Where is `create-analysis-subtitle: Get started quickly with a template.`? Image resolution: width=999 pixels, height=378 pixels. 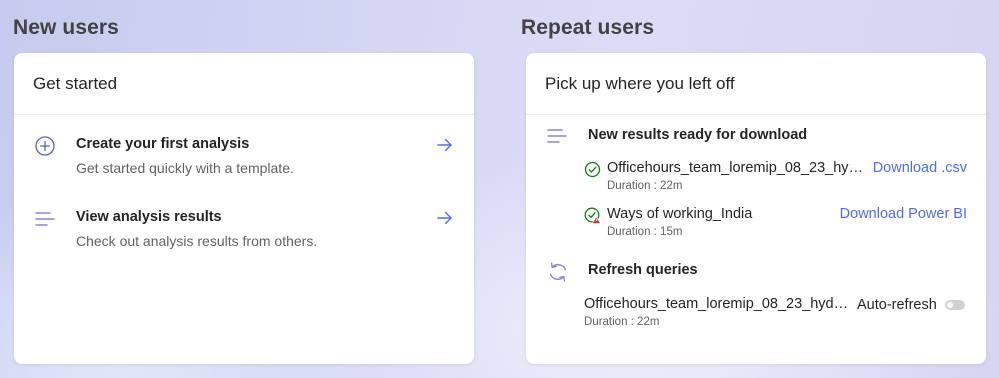
create-analysis-subtitle: Get started quickly with a template. is located at coordinates (185, 168).